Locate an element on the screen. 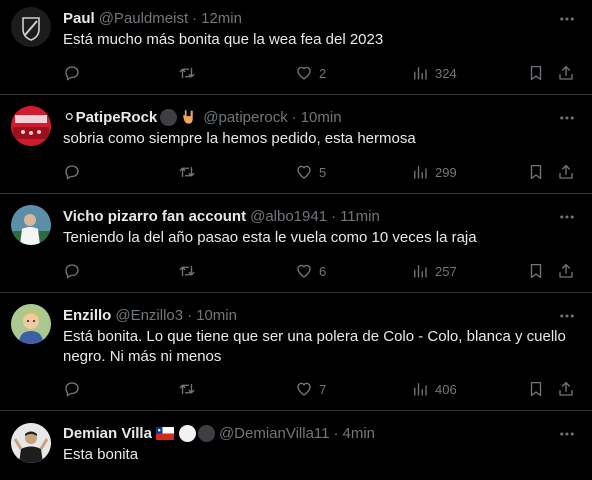  like-count: 2 is located at coordinates (323, 73).